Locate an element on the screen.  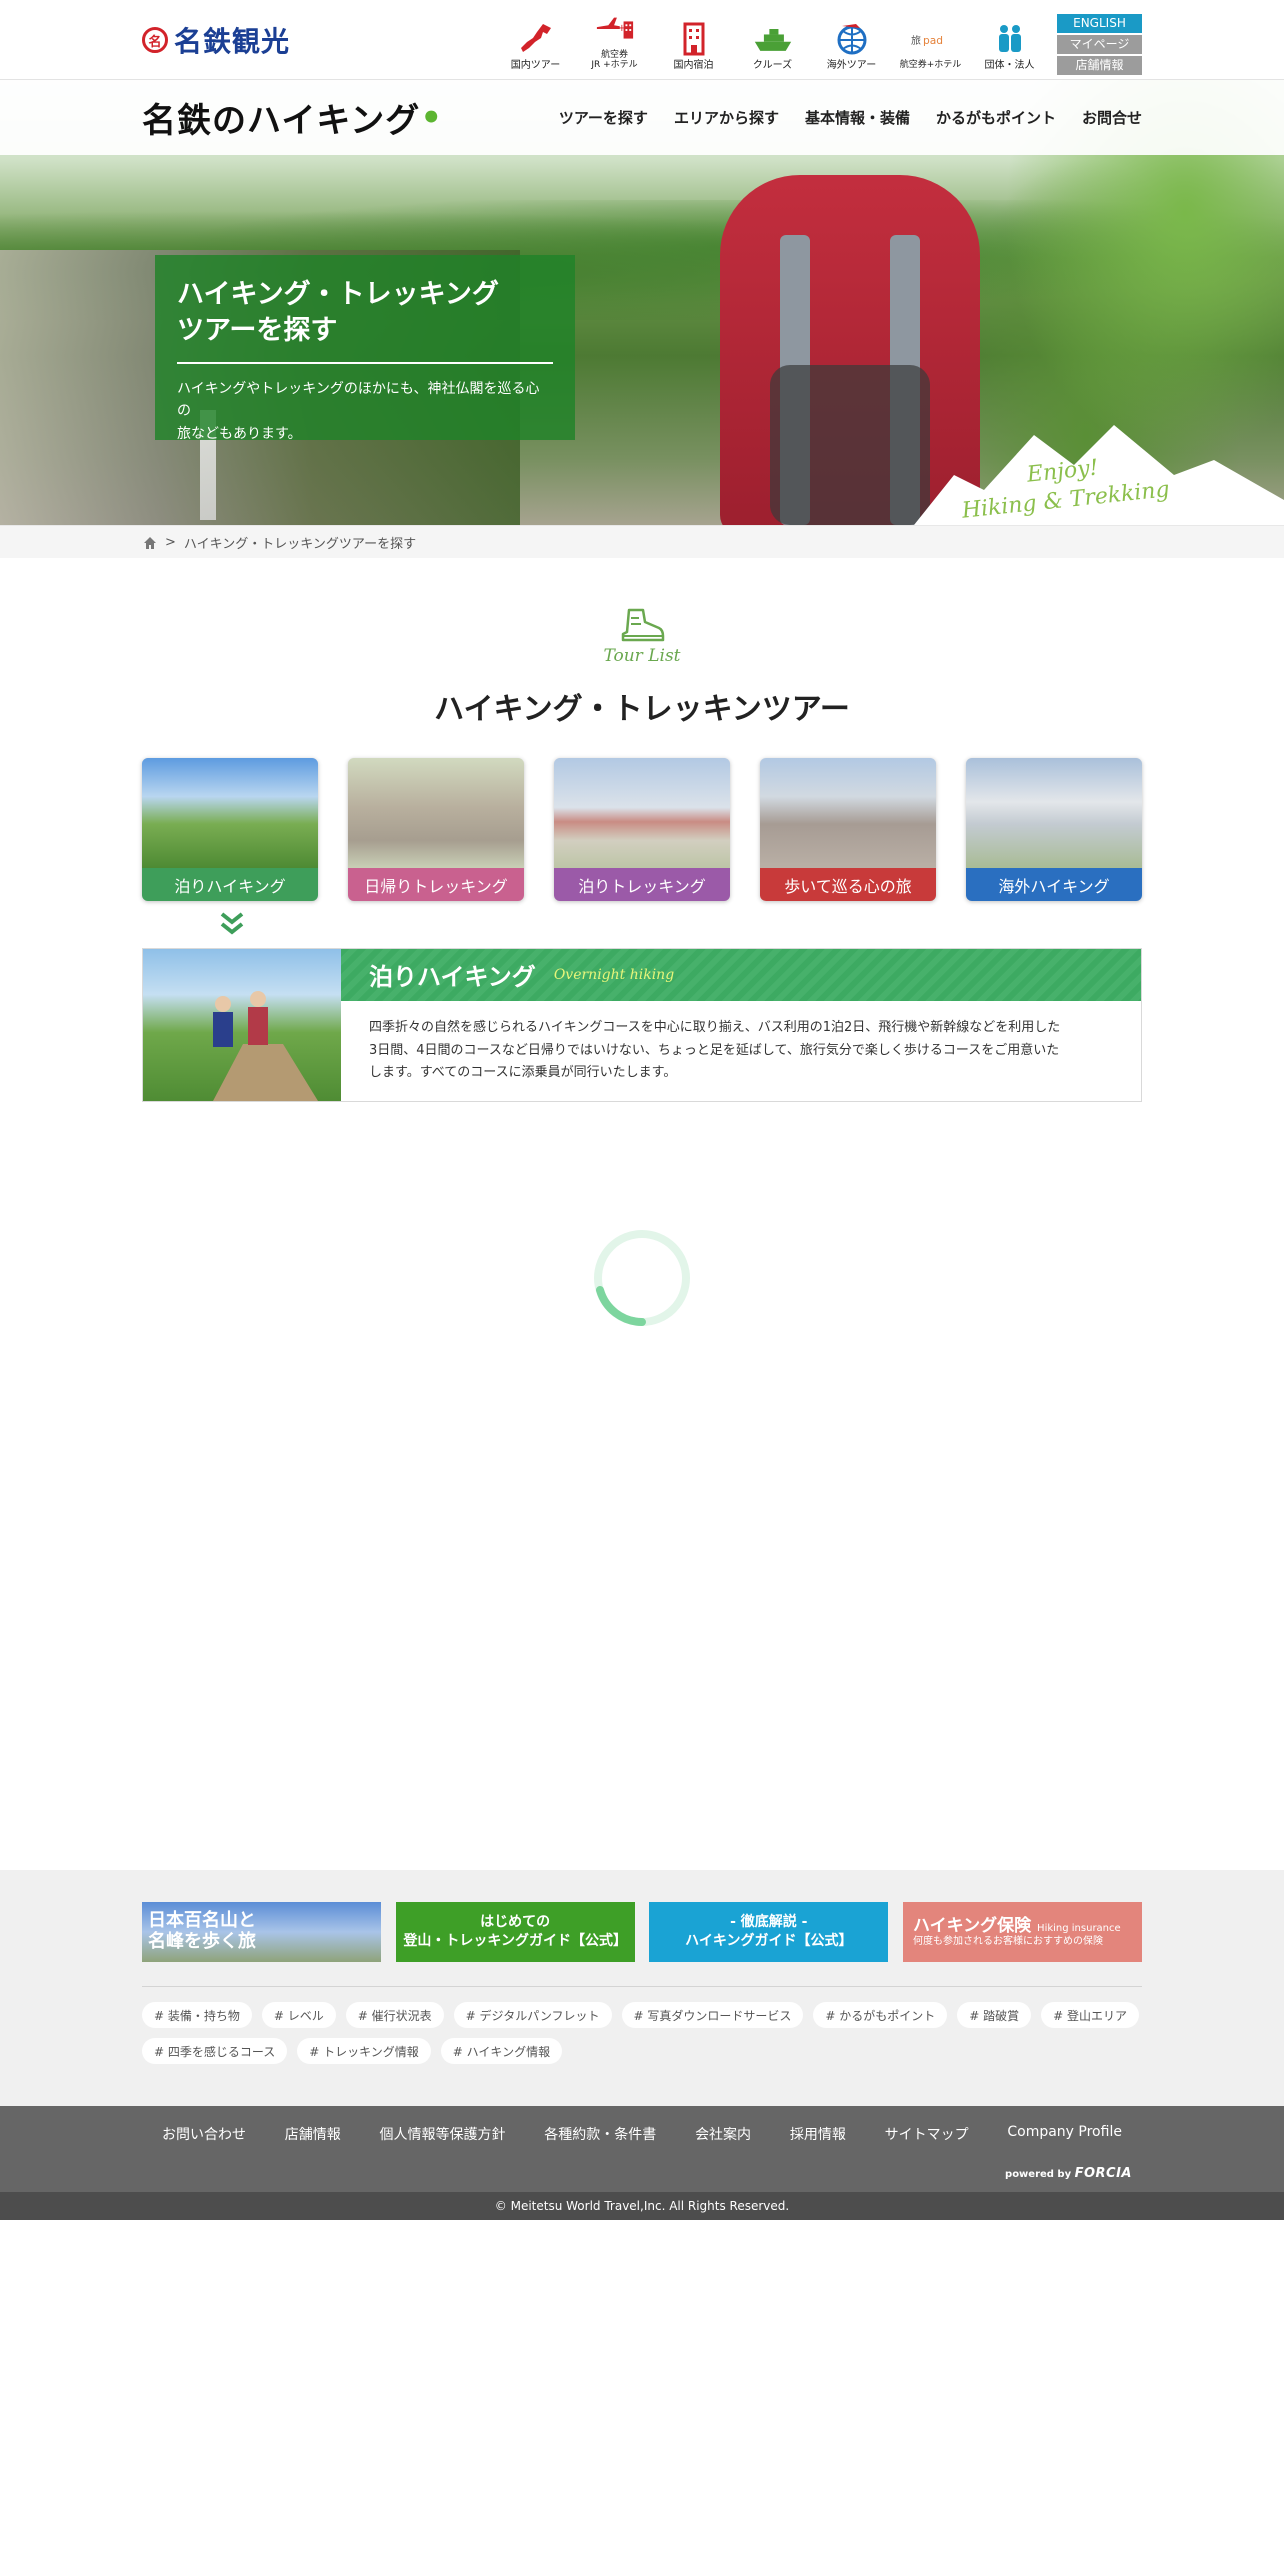
globe-icon is located at coordinates (852, 39).